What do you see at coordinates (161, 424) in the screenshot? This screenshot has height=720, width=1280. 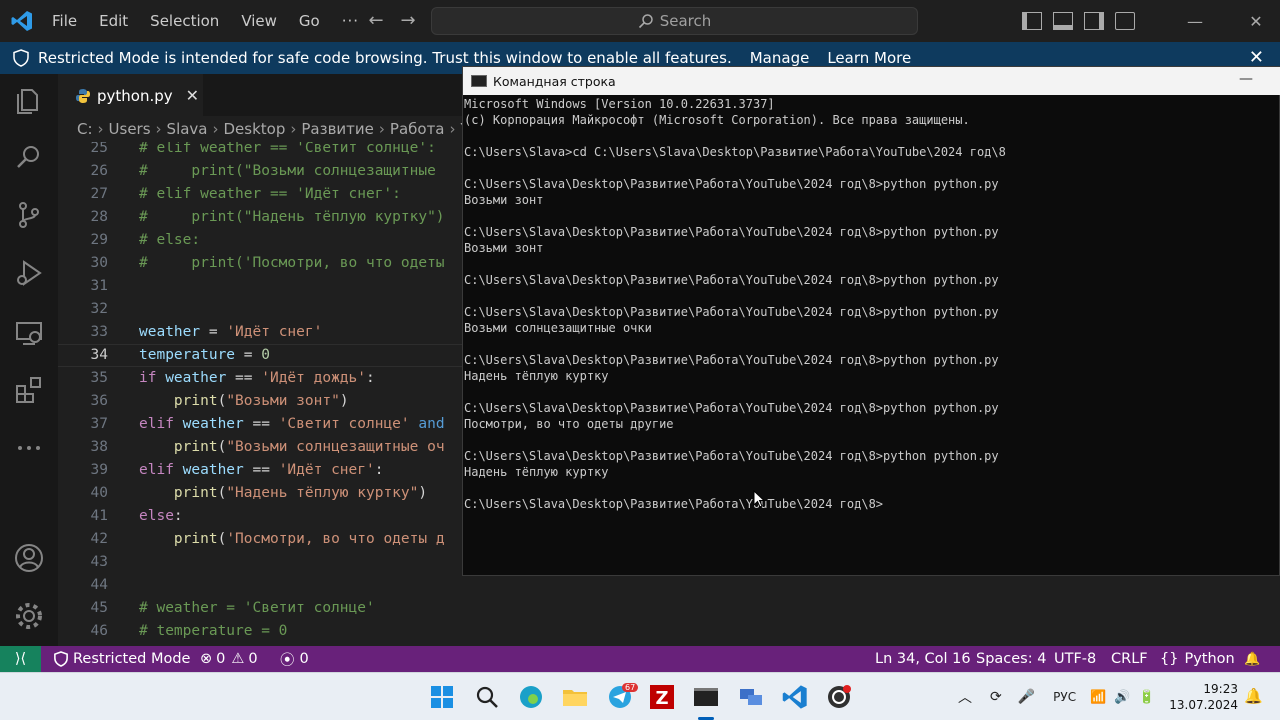 I see `code-token: elif` at bounding box center [161, 424].